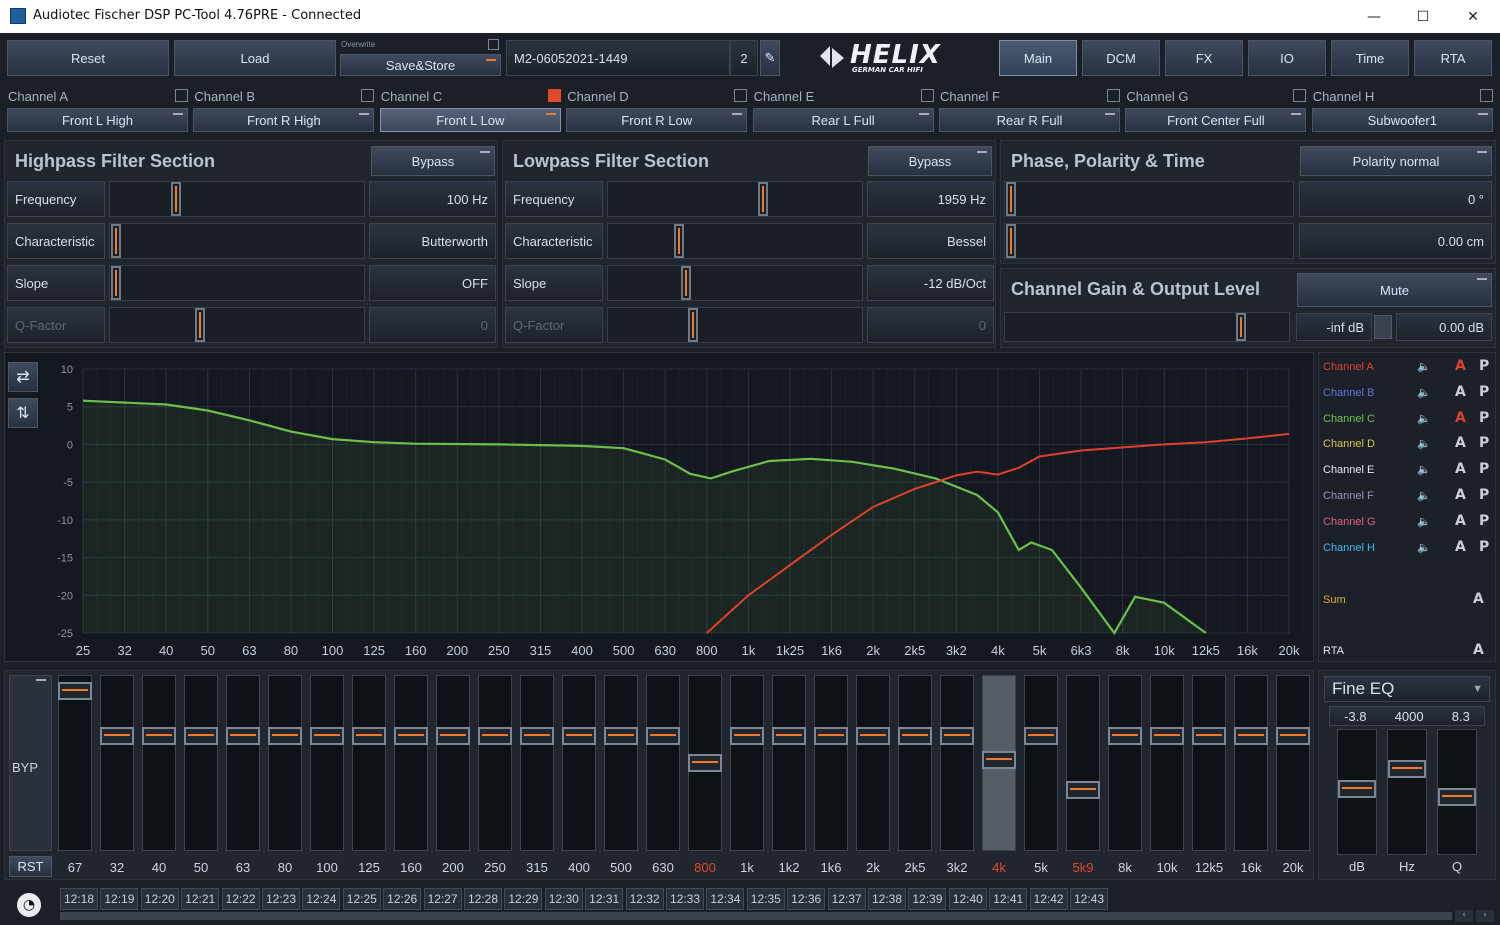  What do you see at coordinates (1460, 418) in the screenshot?
I see `legend-a-2: A` at bounding box center [1460, 418].